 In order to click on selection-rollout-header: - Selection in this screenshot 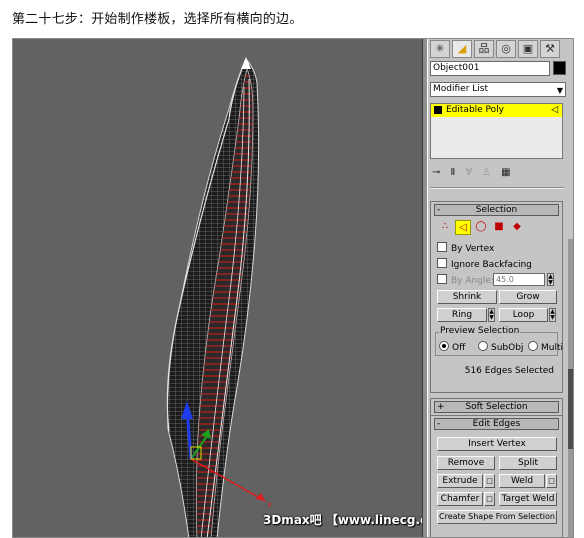, I will do `click(496, 210)`.